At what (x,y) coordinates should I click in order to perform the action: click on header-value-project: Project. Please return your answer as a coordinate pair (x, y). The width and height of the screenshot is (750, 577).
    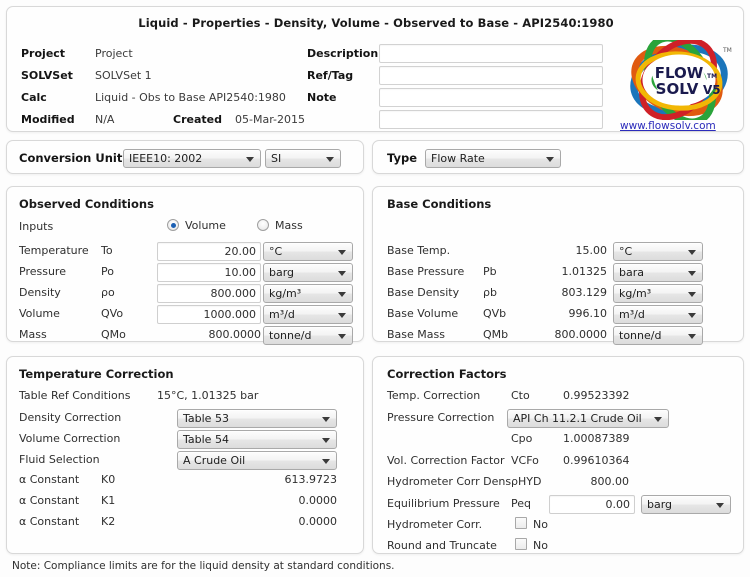
    Looking at the image, I should click on (114, 53).